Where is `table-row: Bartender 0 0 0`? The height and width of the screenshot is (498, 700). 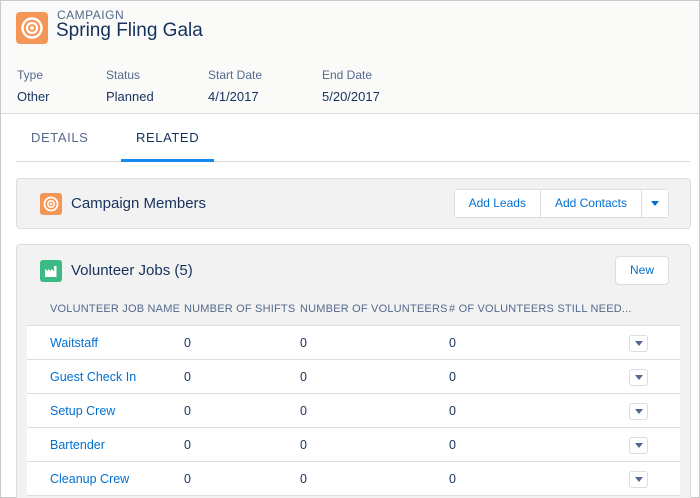
table-row: Bartender 0 0 0 is located at coordinates (353, 445).